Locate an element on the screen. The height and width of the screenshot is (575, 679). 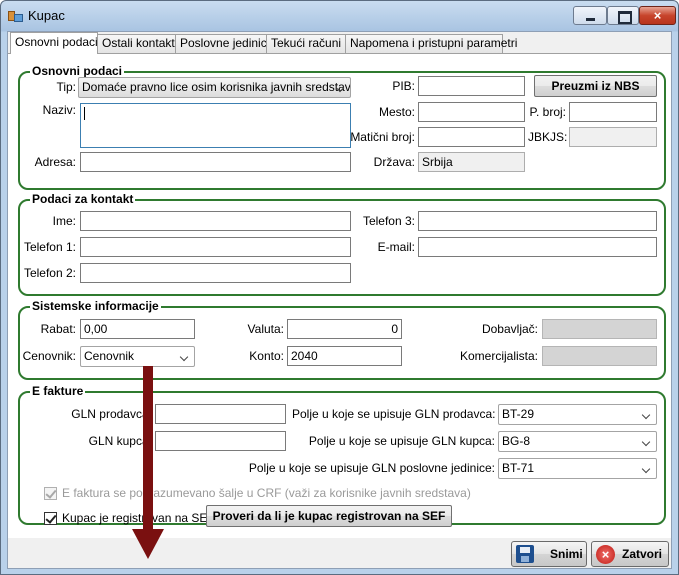
cenovnik-label: Cenovnik: is located at coordinates (49, 356).